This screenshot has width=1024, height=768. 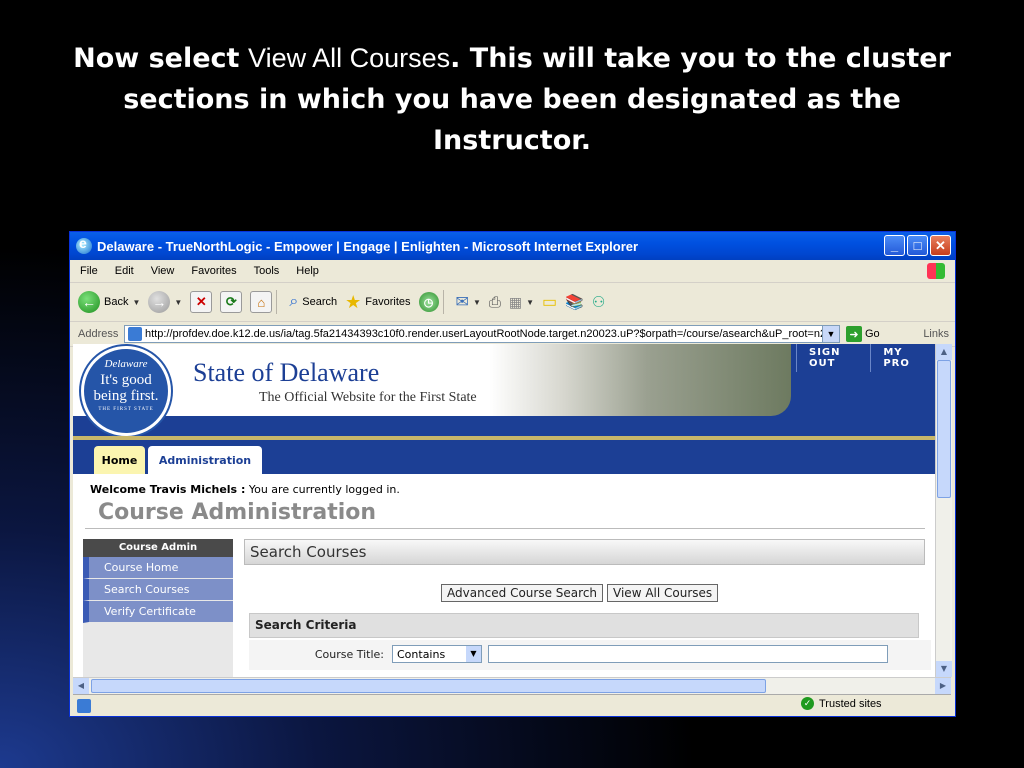 I want to click on scroll-right-icon: ▶, so click(x=943, y=686).